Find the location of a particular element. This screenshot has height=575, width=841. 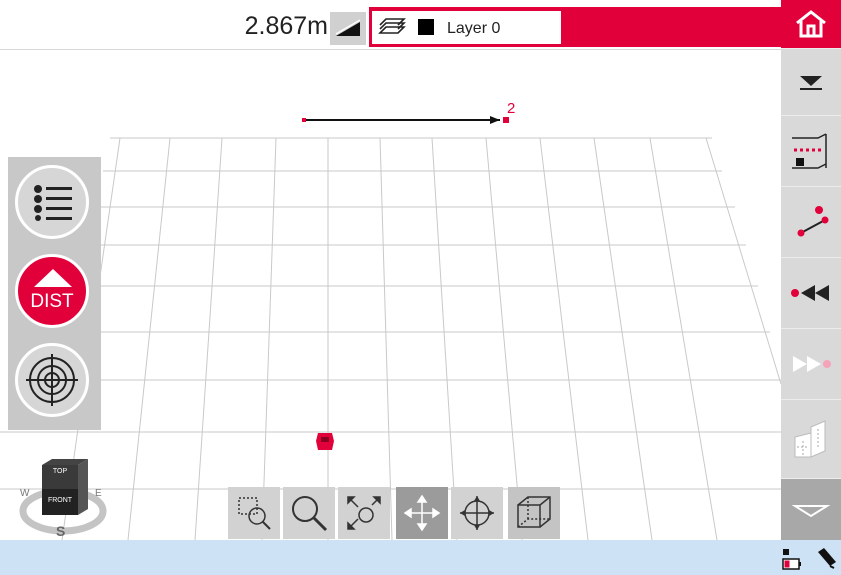

floor-plan-button is located at coordinates (811, 439).